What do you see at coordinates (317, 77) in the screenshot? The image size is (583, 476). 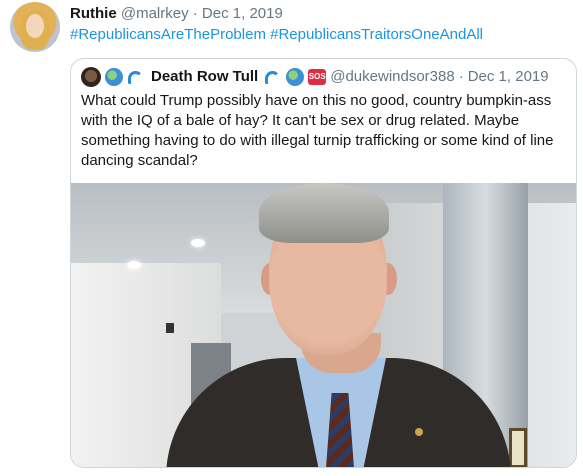 I see `sos-icon: SOS` at bounding box center [317, 77].